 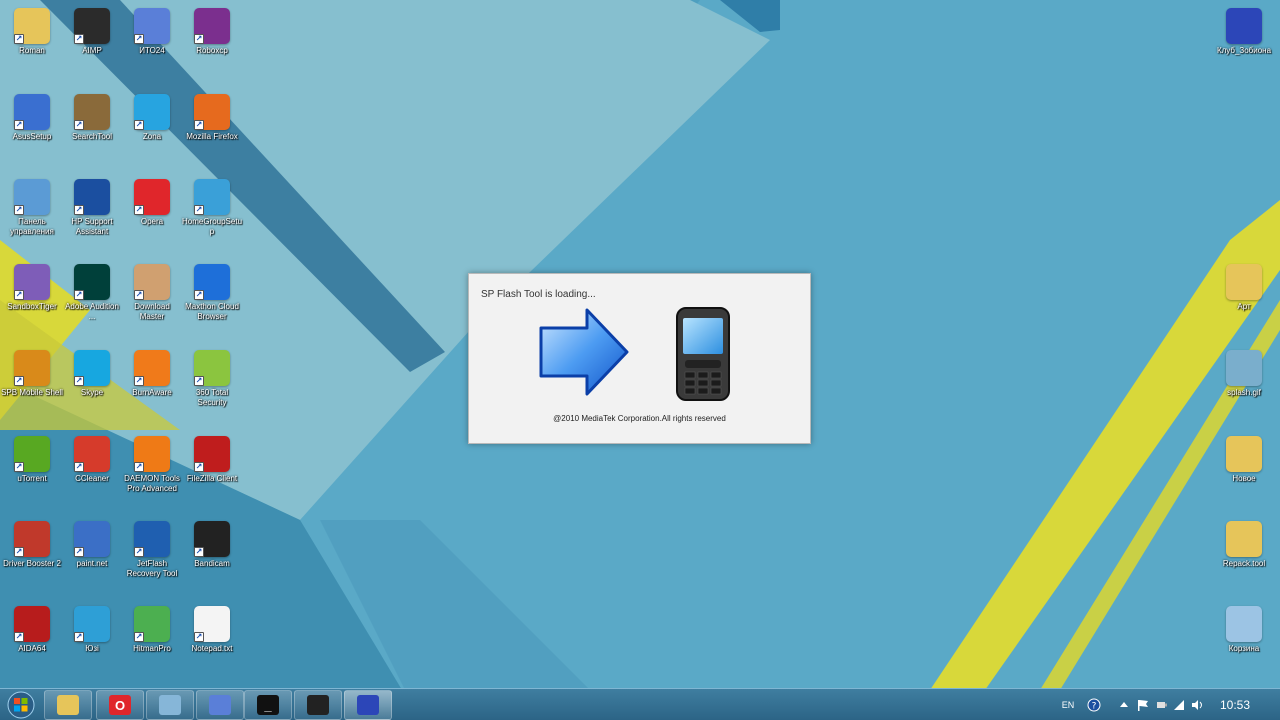 What do you see at coordinates (92, 559) in the screenshot?
I see `desktop-icon: ↗ paint.net` at bounding box center [92, 559].